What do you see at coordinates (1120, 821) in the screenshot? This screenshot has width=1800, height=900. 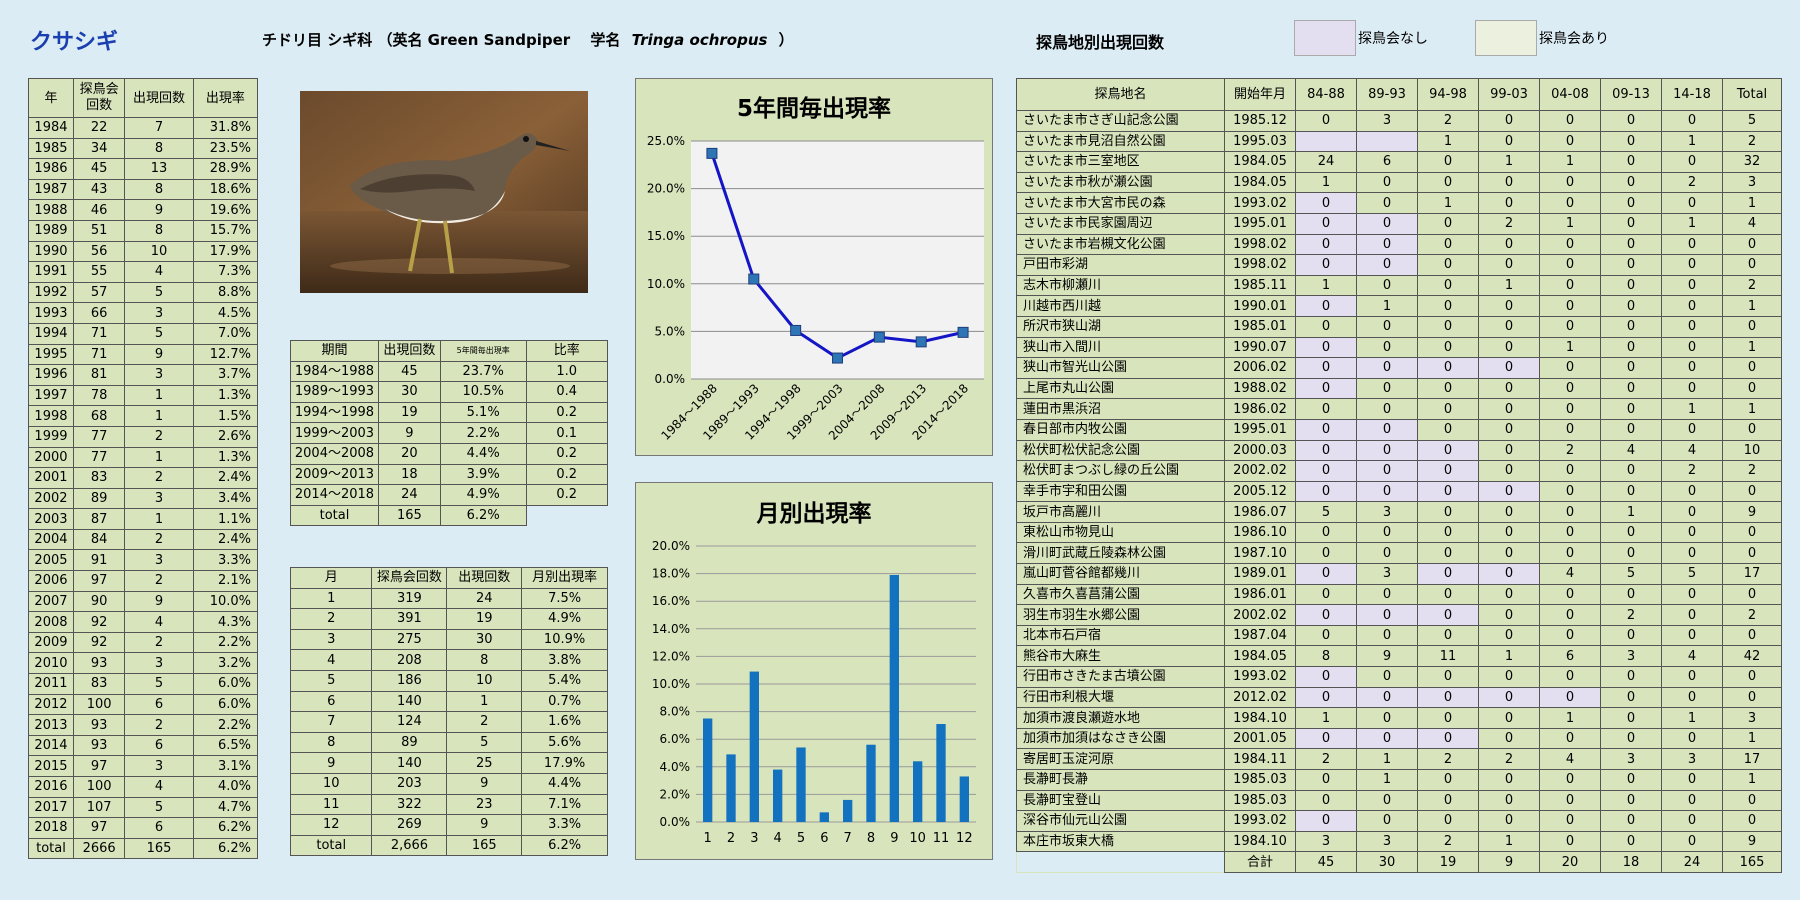 I see `site-name-cell: 深谷市仙元山公園` at bounding box center [1120, 821].